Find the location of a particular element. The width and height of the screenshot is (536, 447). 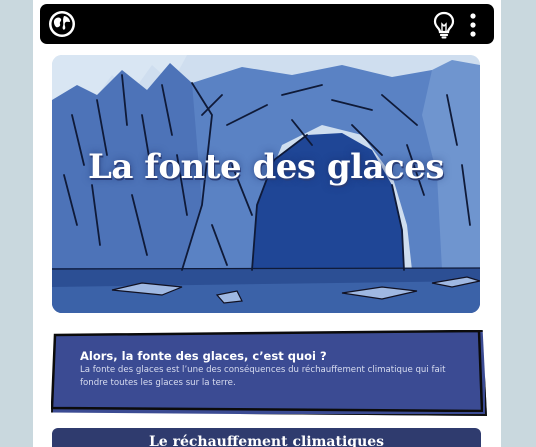

globe-icon is located at coordinates (62, 24).